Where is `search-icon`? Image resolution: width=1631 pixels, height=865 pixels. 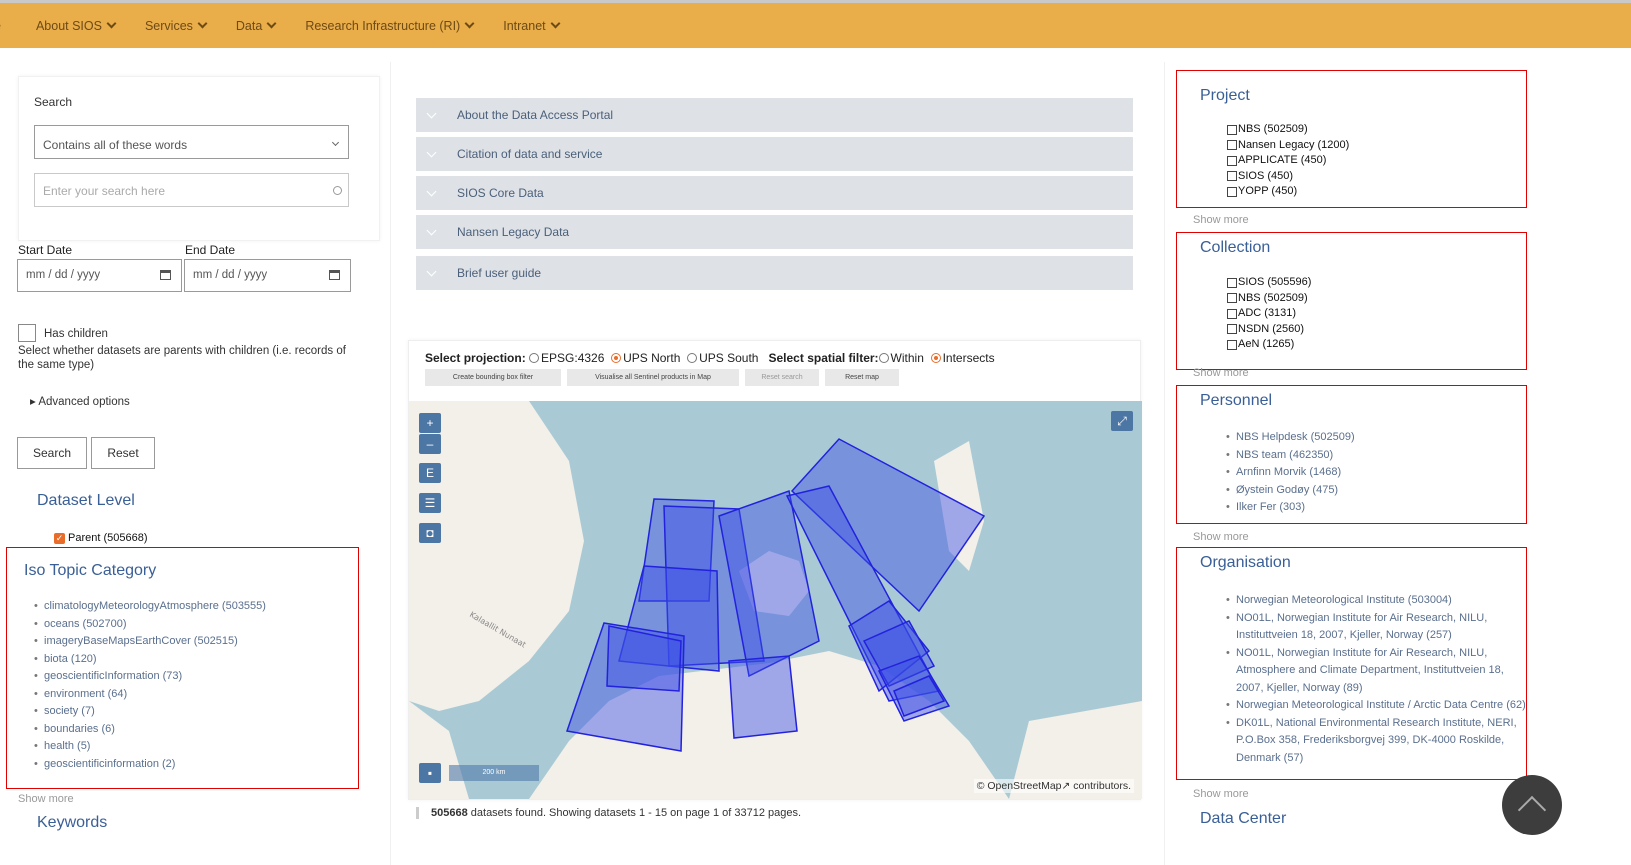 search-icon is located at coordinates (337, 190).